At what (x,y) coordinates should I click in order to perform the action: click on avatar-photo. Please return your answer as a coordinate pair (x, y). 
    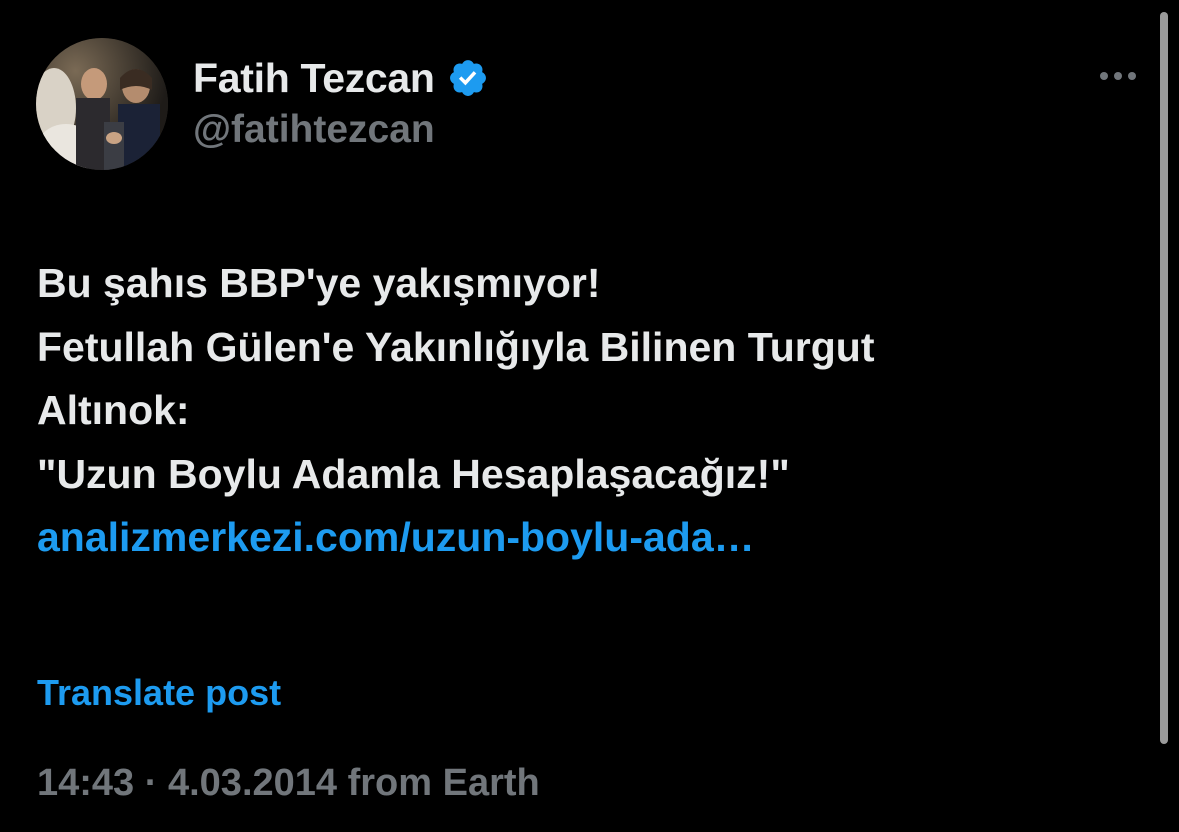
    Looking at the image, I should click on (102, 104).